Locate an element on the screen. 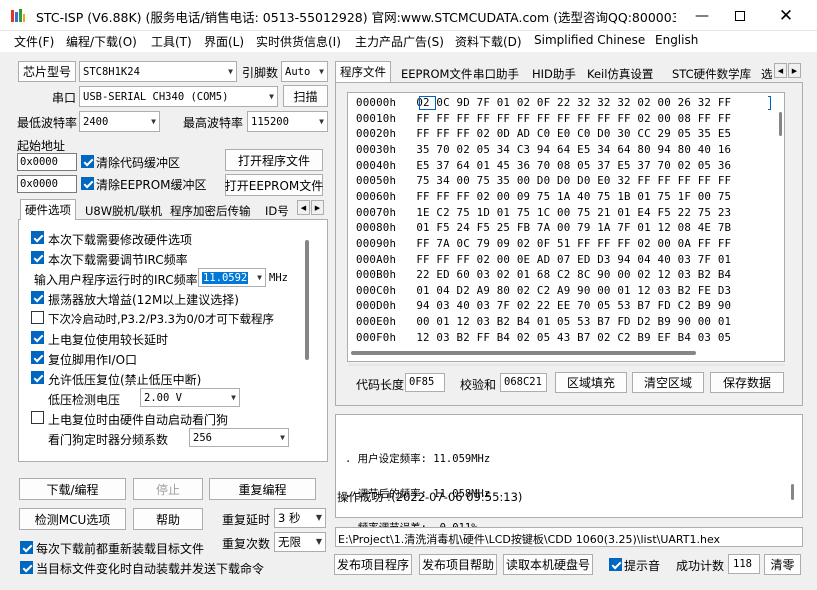  maximize-button is located at coordinates (740, 15).